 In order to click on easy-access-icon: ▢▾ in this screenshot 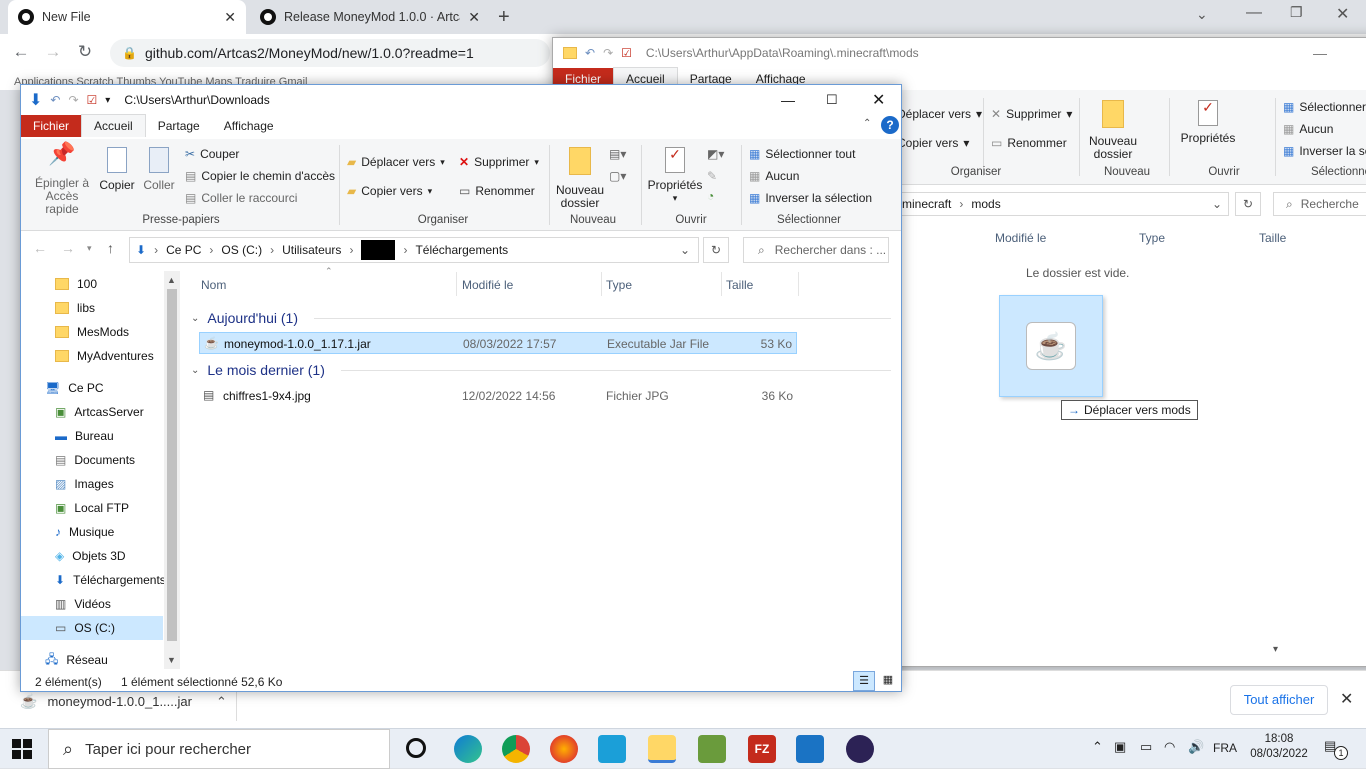, I will do `click(617, 176)`.